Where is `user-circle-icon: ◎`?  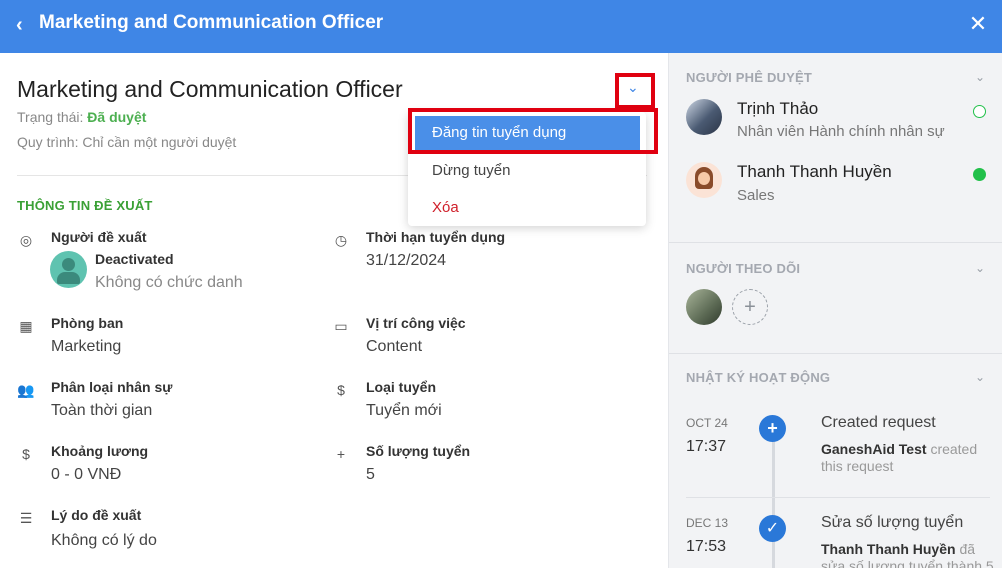 user-circle-icon: ◎ is located at coordinates (26, 240).